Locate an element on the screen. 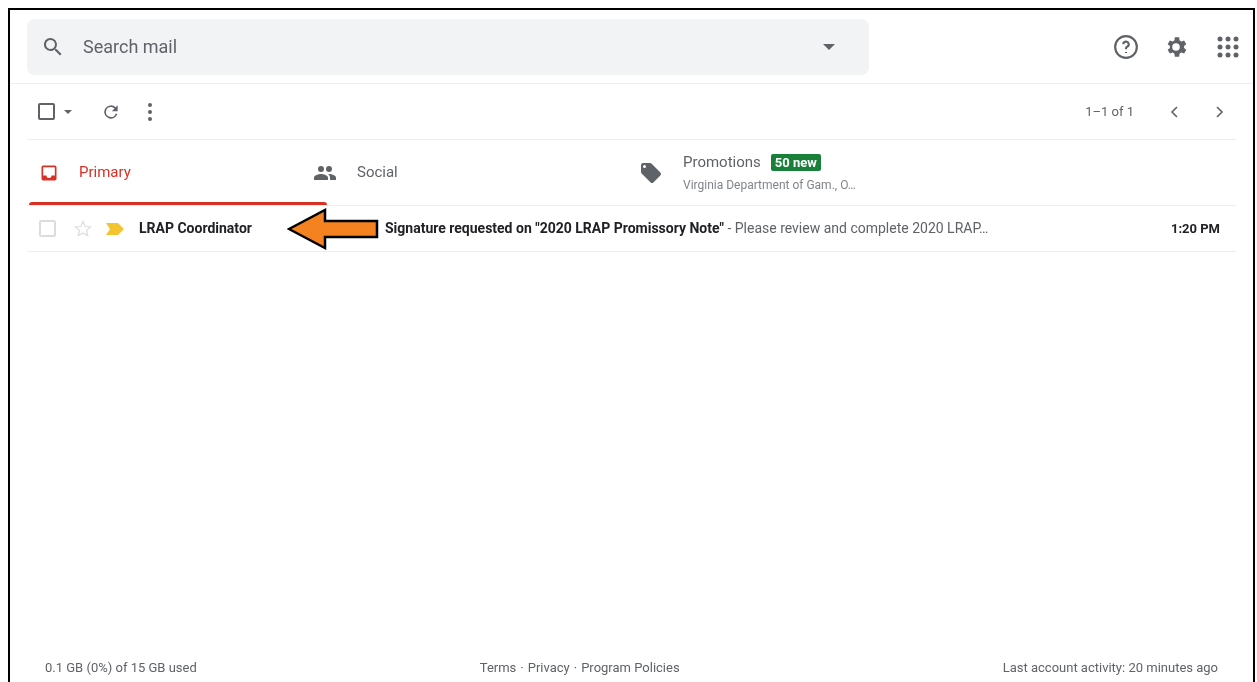 Image resolution: width=1257 pixels, height=682 pixels. chevron-right-icon is located at coordinates (1220, 111).